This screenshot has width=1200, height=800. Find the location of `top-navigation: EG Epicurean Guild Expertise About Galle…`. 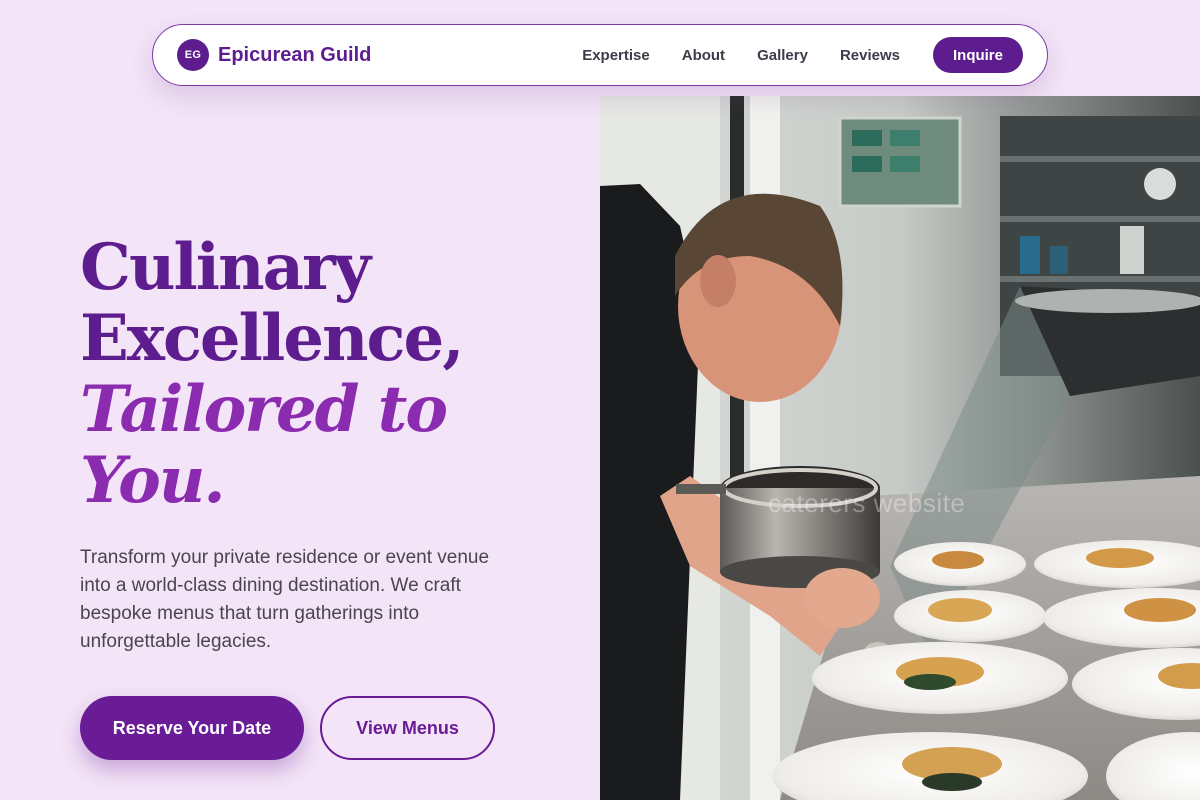

top-navigation: EG Epicurean Guild Expertise About Galle… is located at coordinates (600, 55).